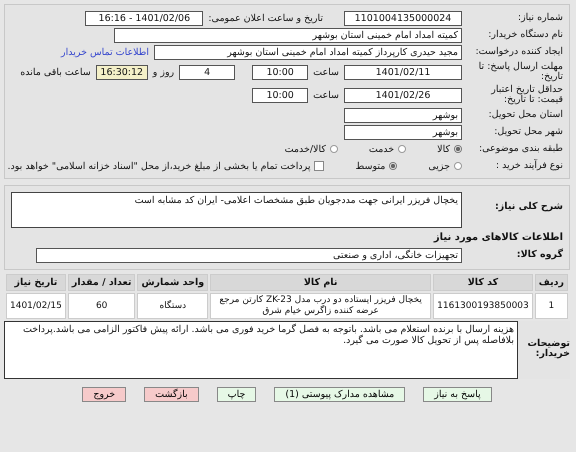 Image resolution: width=576 pixels, height=452 pixels. I want to click on table-cell: یخچال فریزر ایستاده دو درب مدل ZK-23 کارتن مرجع عرضه کننده زاگرس خیام شرق, so click(321, 305).